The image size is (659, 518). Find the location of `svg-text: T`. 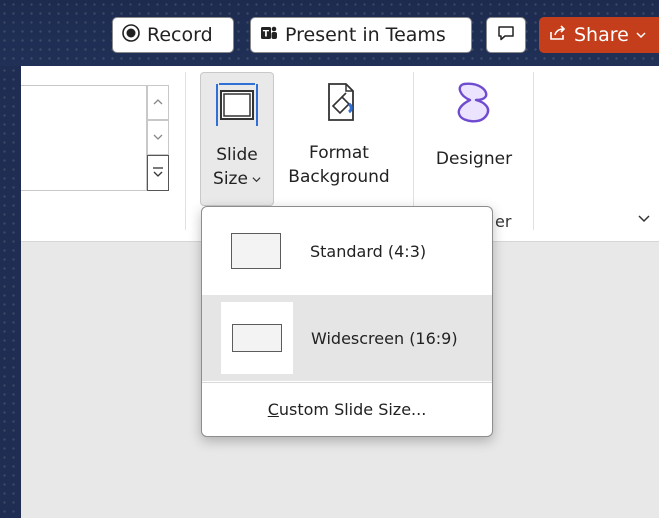

svg-text: T is located at coordinates (266, 34).